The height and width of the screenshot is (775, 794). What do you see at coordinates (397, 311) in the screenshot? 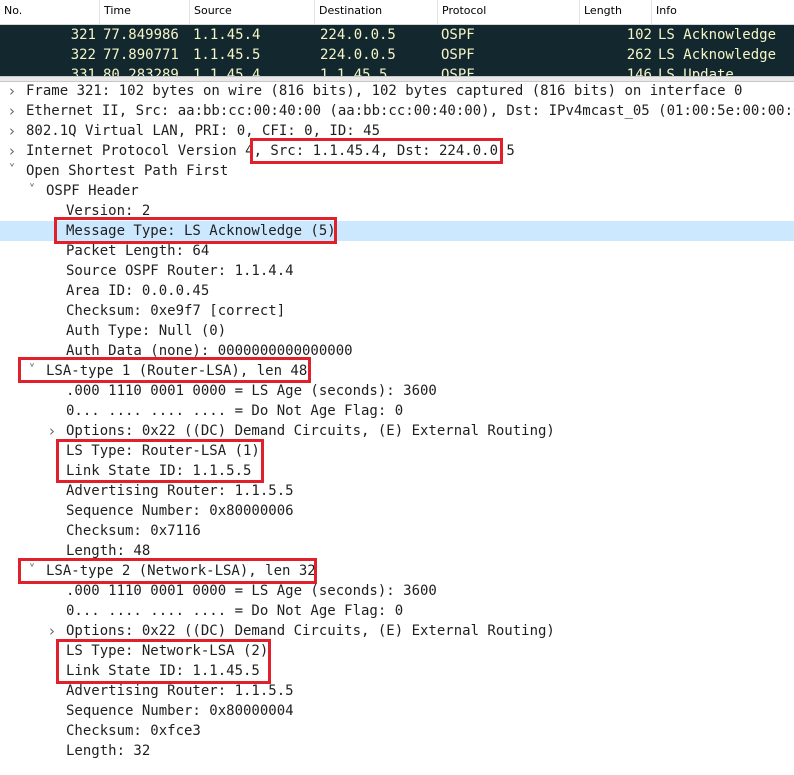
I see `tree-row: Checksum: 0xe9f7 [correct]` at bounding box center [397, 311].